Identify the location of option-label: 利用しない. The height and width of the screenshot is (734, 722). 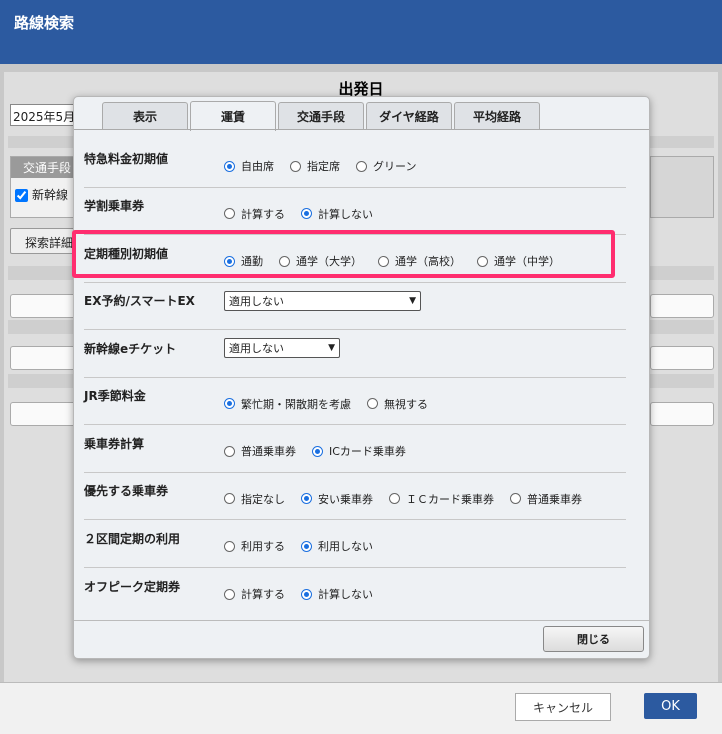
(345, 547).